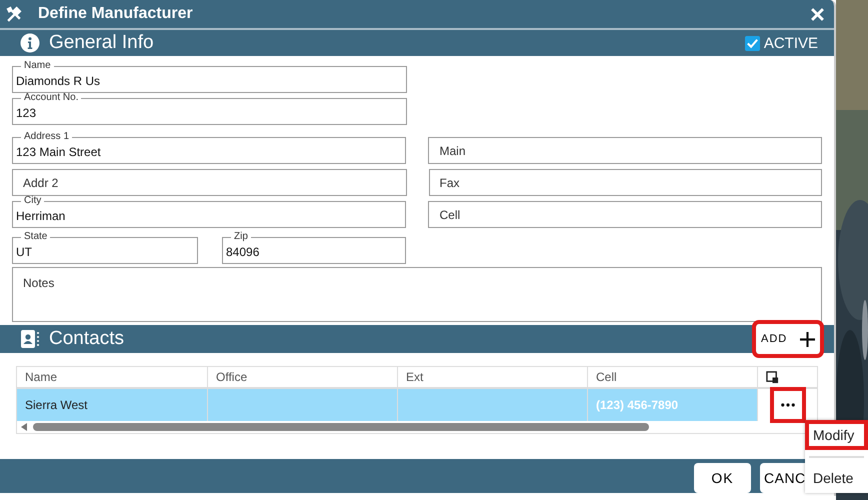 Image resolution: width=868 pixels, height=500 pixels. I want to click on zip-field: Zip 84096, so click(314, 247).